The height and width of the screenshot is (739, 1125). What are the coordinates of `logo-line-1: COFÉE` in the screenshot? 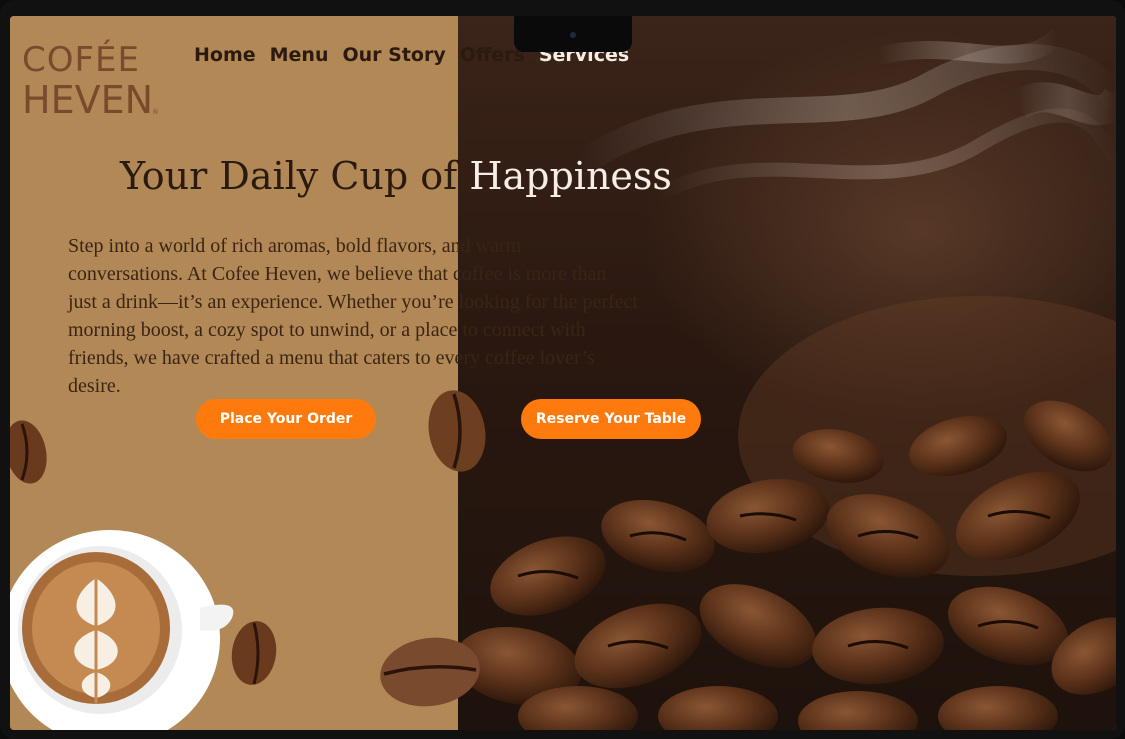 It's located at (81, 60).